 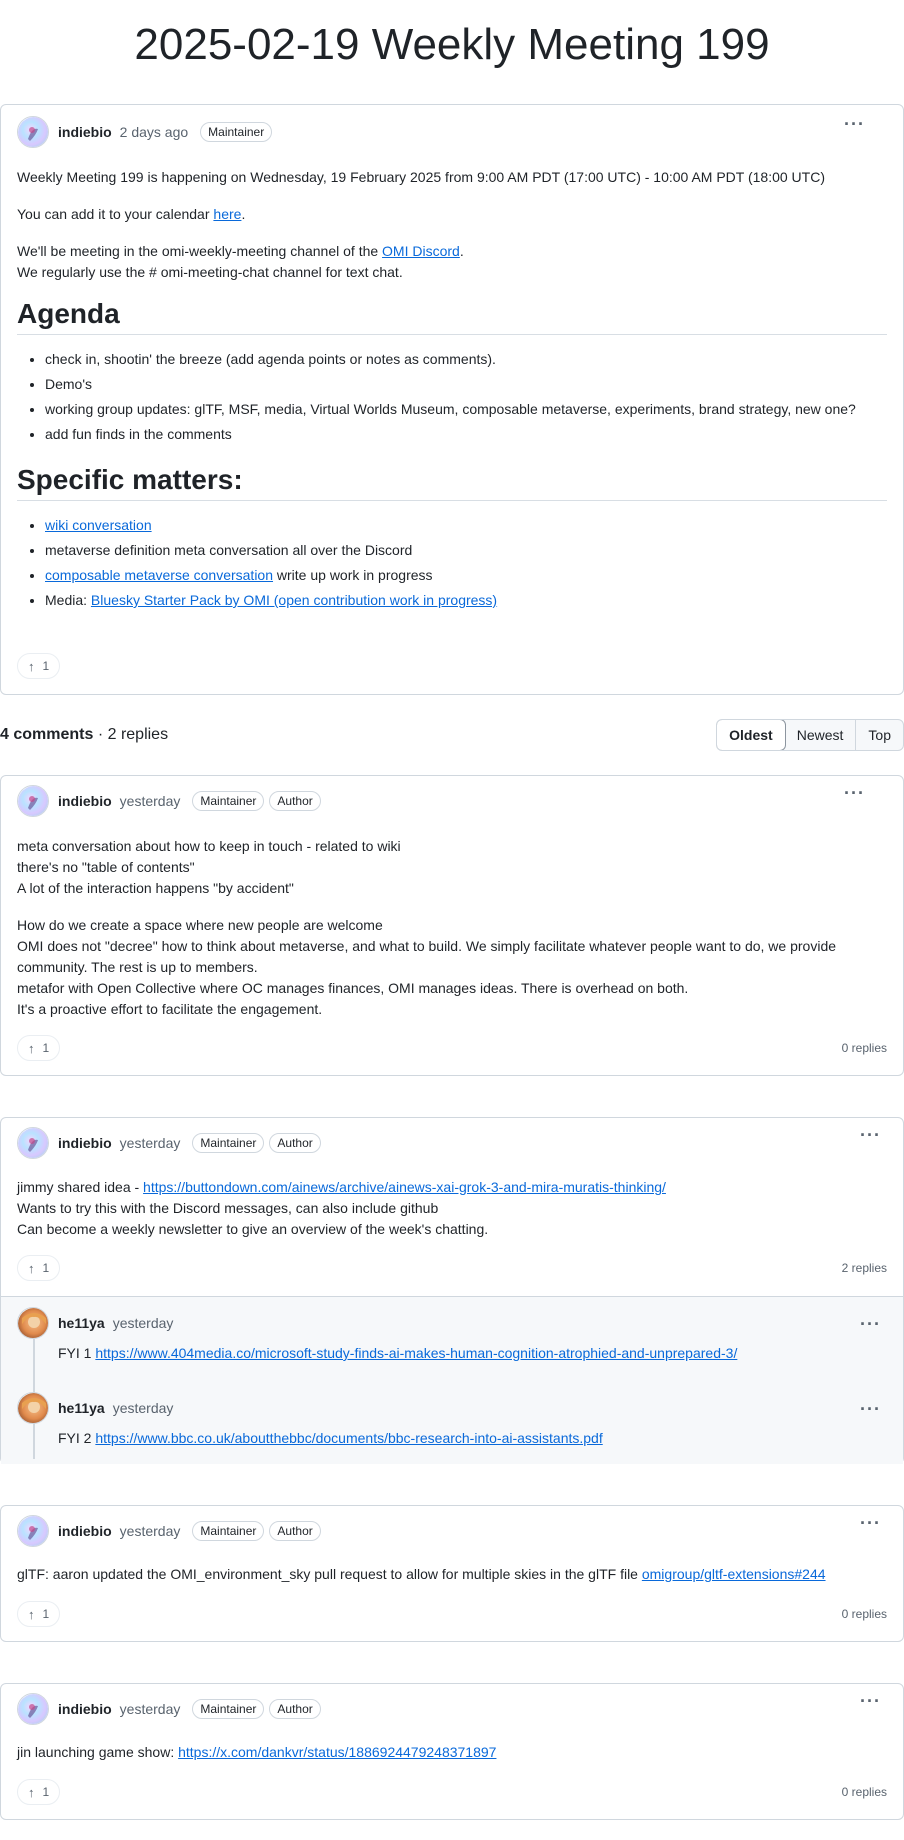 I want to click on replies-count: 2 replies, so click(x=864, y=1268).